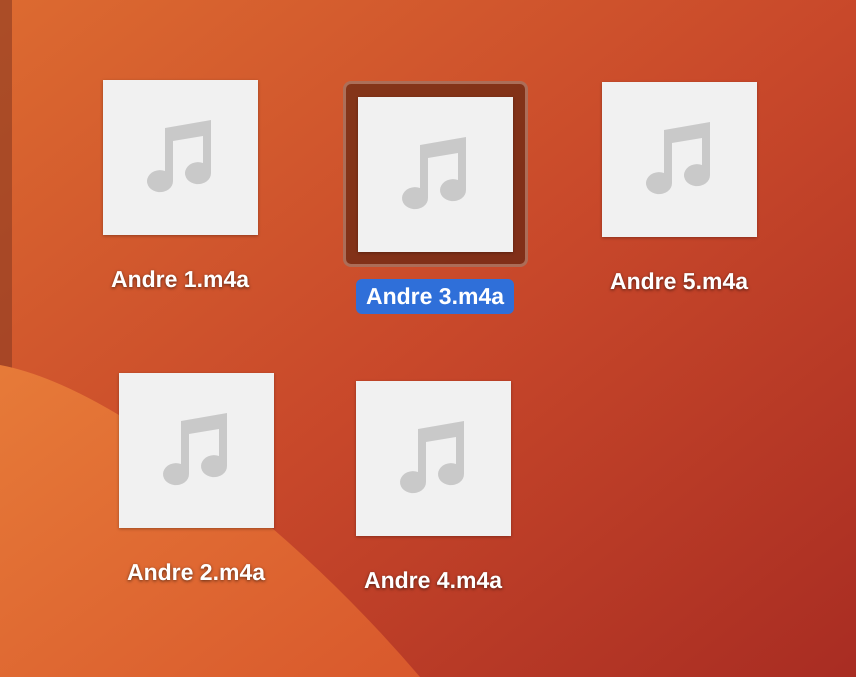  What do you see at coordinates (435, 296) in the screenshot?
I see `file-name: Andre 3.m4a` at bounding box center [435, 296].